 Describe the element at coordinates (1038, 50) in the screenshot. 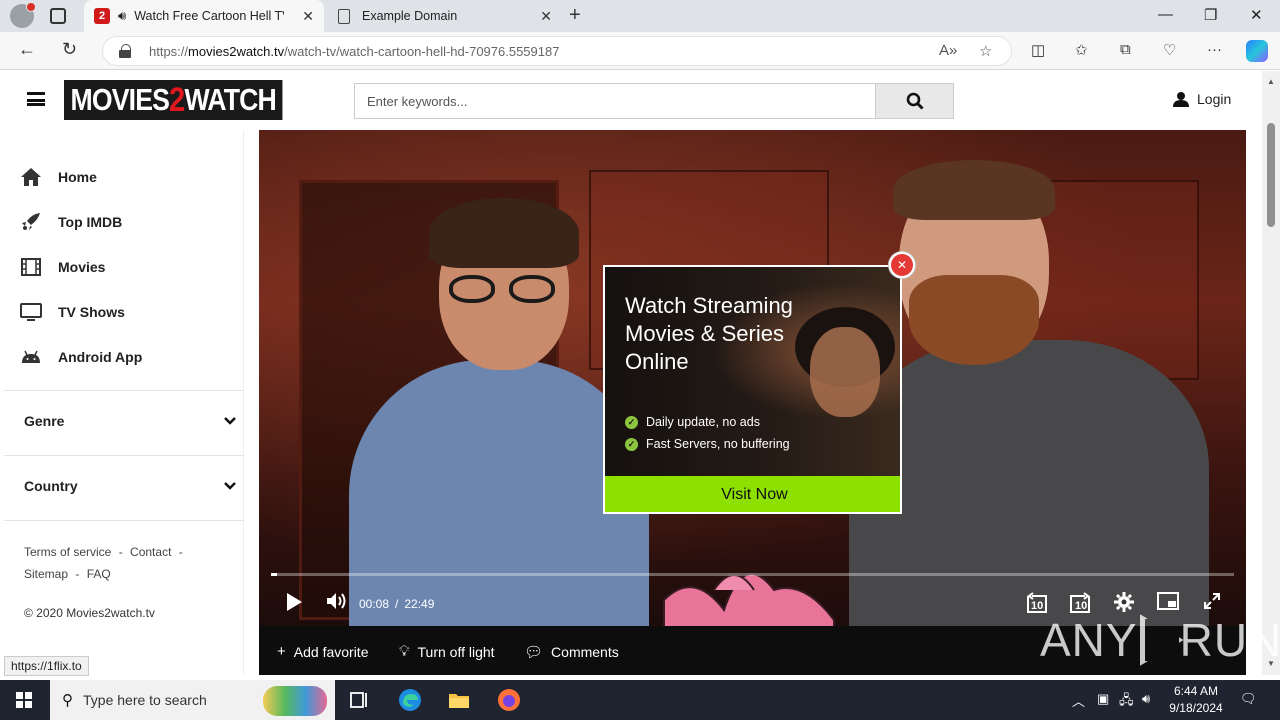

I see `split-screen-icon: ◫` at that location.